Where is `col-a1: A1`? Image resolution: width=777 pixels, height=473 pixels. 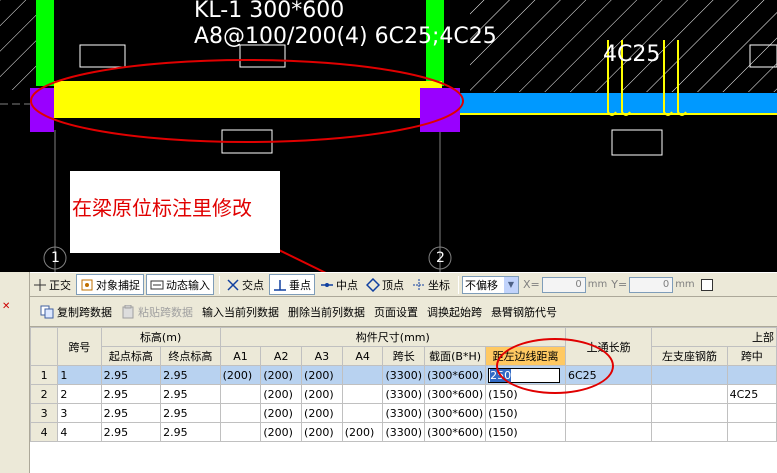 col-a1: A1 is located at coordinates (240, 356).